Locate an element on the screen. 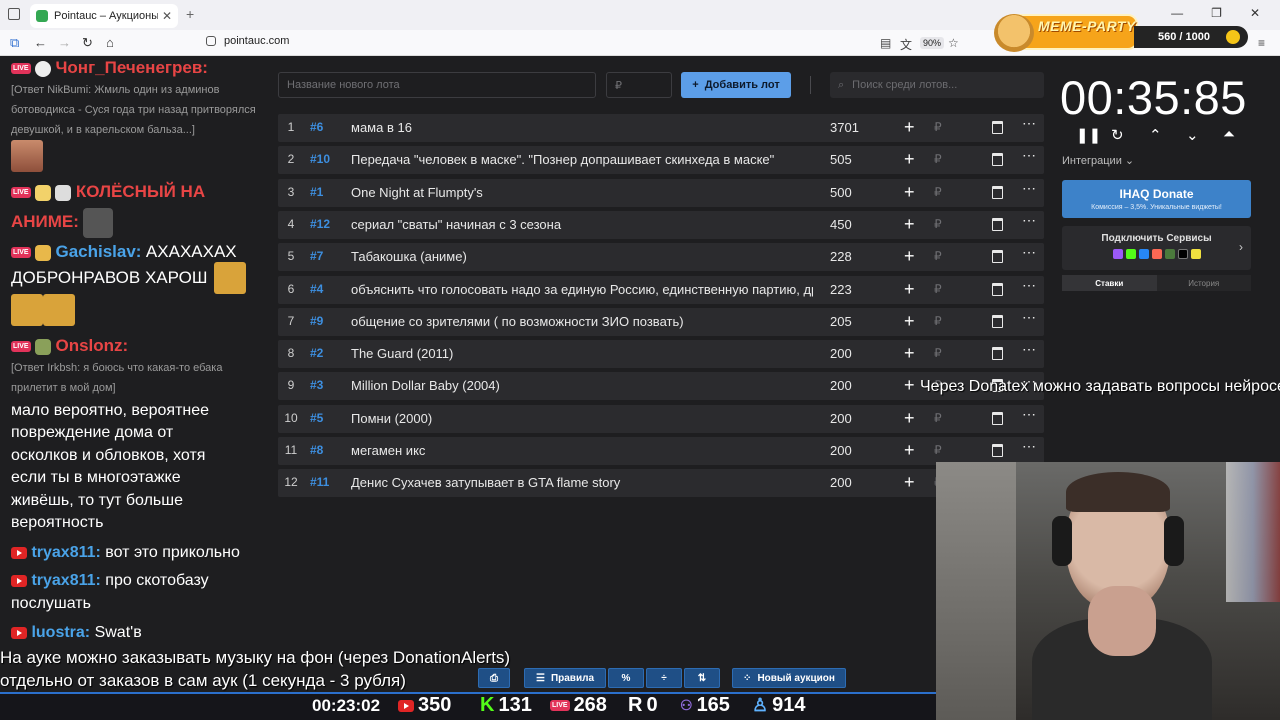 The height and width of the screenshot is (720, 1280). lot-row: 1 #6 мама в 16 3701 + ₽ ⋯ is located at coordinates (661, 128).